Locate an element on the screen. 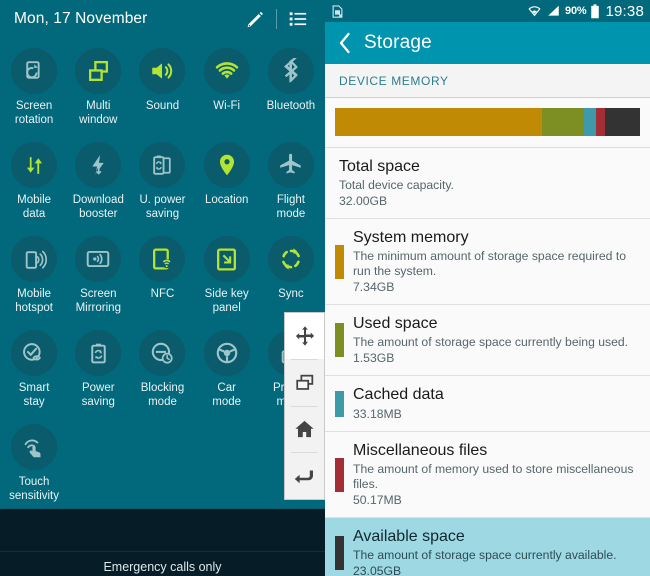 This screenshot has height=576, width=650. back-button is located at coordinates (304, 476).